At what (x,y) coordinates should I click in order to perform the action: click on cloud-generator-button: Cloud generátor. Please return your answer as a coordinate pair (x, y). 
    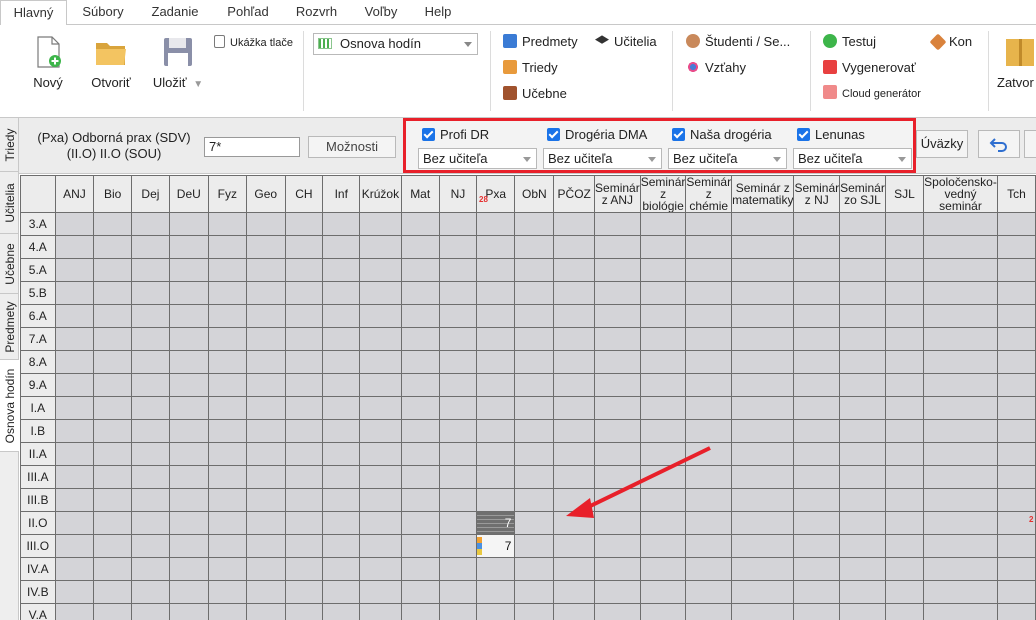
    Looking at the image, I should click on (872, 94).